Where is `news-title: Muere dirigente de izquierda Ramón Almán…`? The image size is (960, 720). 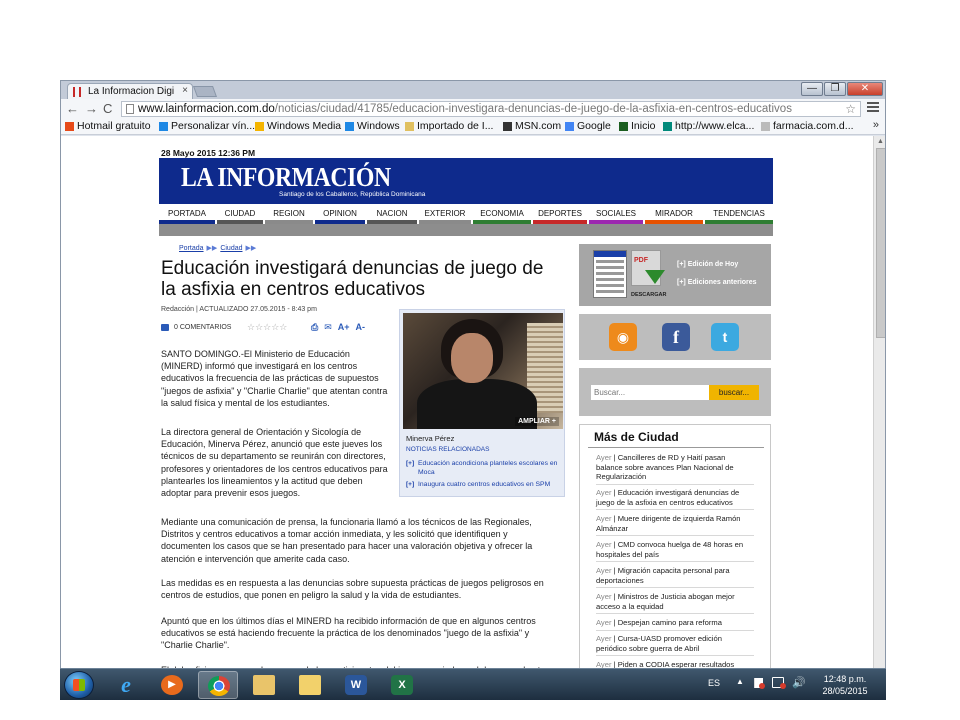 news-title: Muere dirigente de izquierda Ramón Almán… is located at coordinates (668, 523).